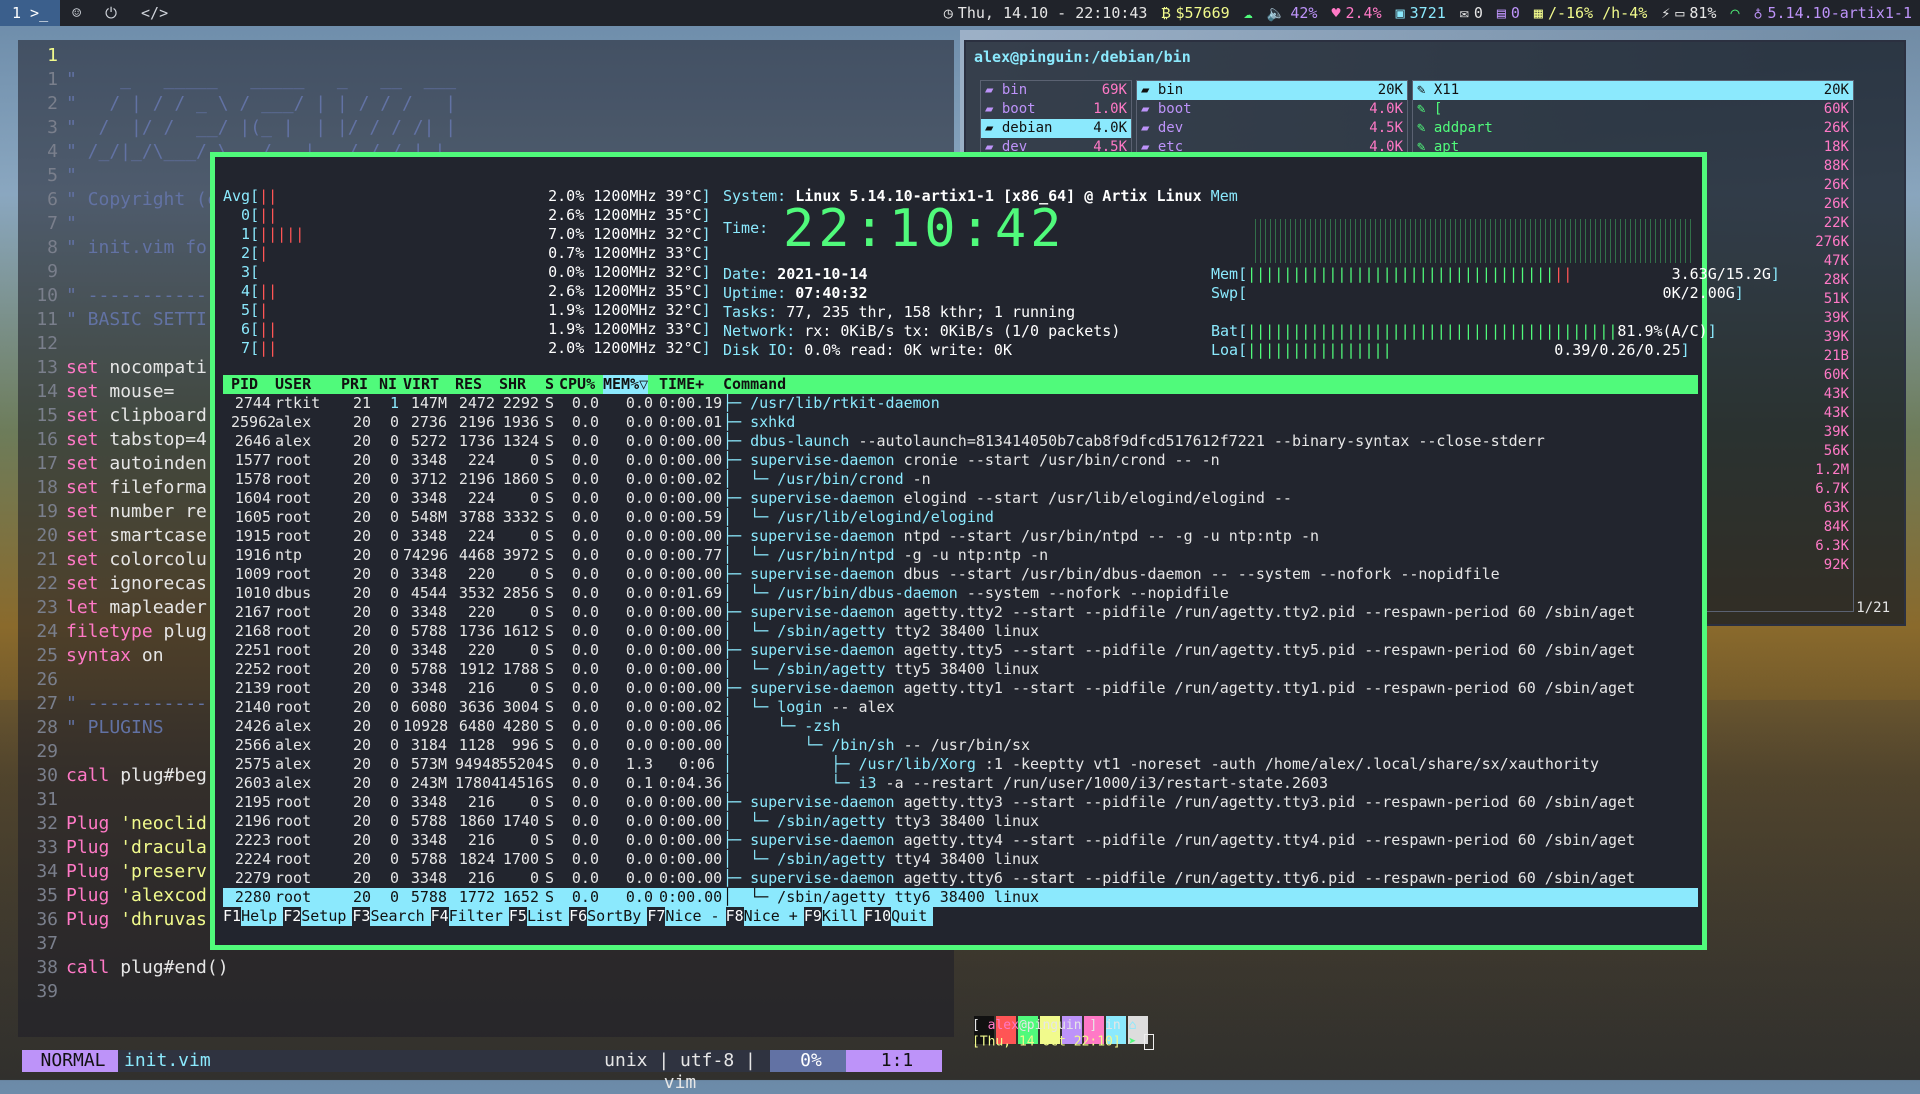 This screenshot has width=1920, height=1094. Describe the element at coordinates (1633, 90) in the screenshot. I see `fm-item: ✎ X11 20K` at that location.